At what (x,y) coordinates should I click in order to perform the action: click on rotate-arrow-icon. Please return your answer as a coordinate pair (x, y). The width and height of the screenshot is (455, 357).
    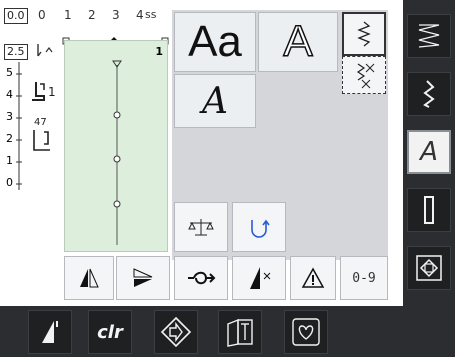
    Looking at the image, I should click on (260, 228).